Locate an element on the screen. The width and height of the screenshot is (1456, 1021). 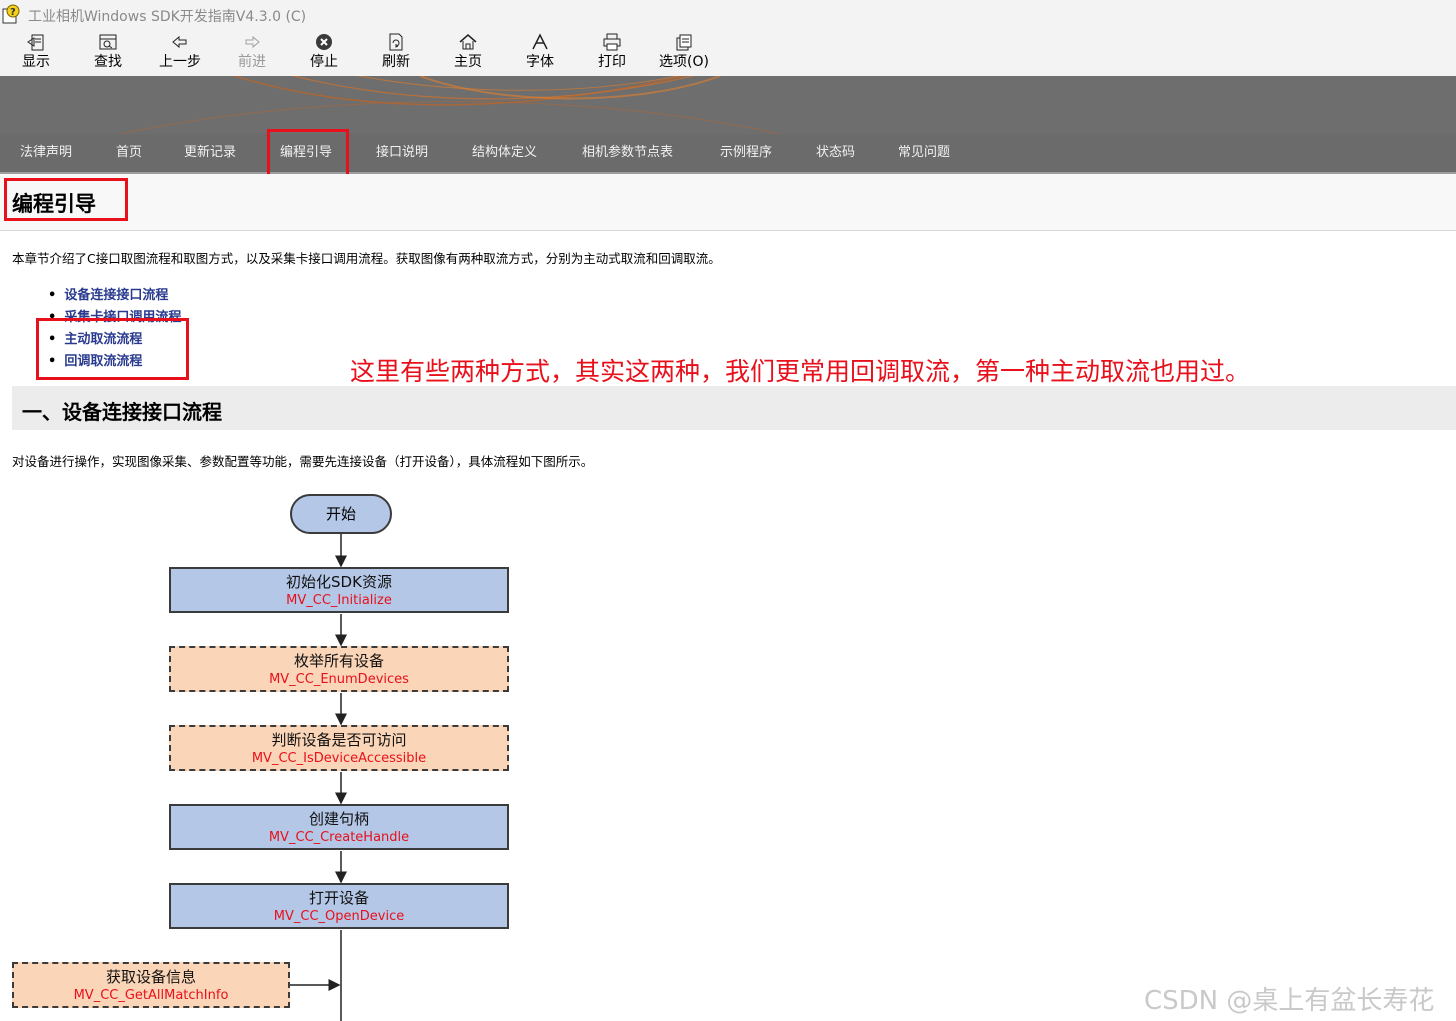
find-icon is located at coordinates (108, 42).